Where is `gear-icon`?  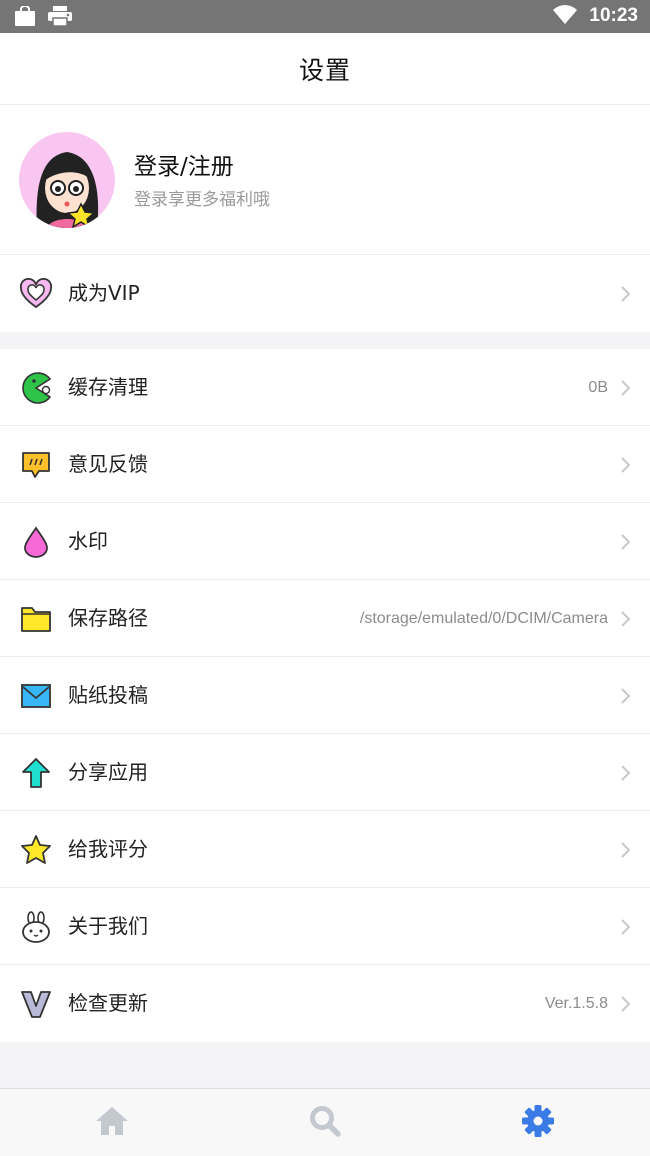 gear-icon is located at coordinates (538, 1123).